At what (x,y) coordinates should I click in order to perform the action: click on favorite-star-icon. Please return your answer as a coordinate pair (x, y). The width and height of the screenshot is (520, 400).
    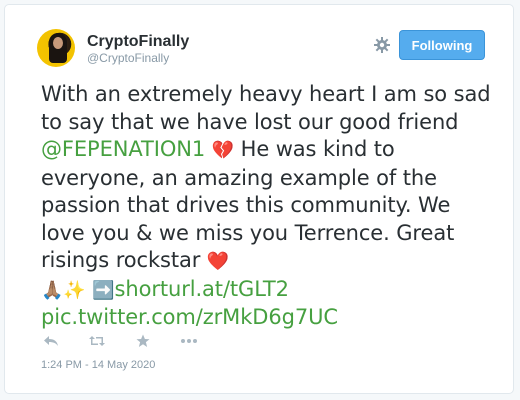
    Looking at the image, I should click on (143, 341).